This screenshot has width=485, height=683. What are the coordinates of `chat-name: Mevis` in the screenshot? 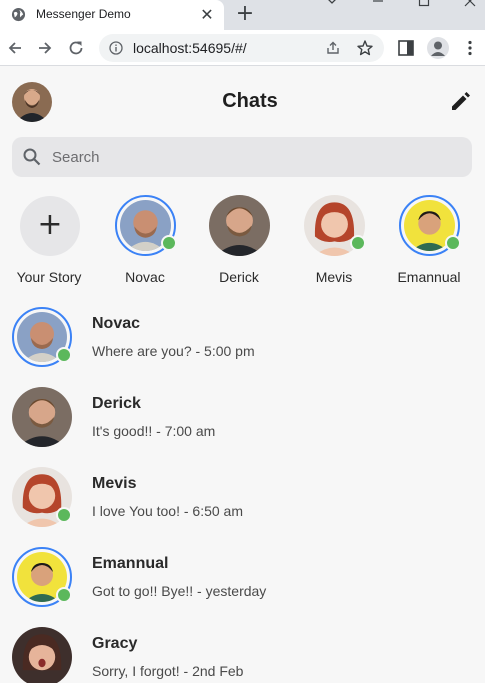 It's located at (114, 483).